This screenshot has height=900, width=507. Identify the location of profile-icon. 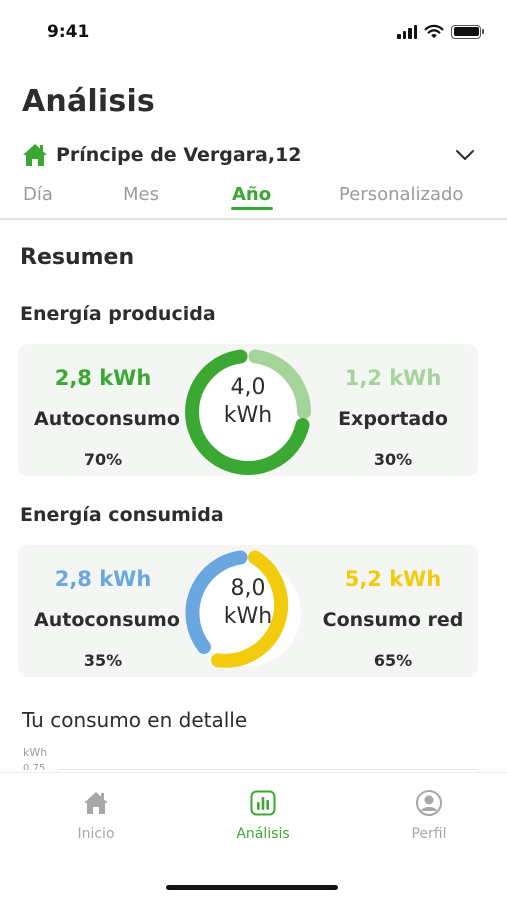
(429, 803).